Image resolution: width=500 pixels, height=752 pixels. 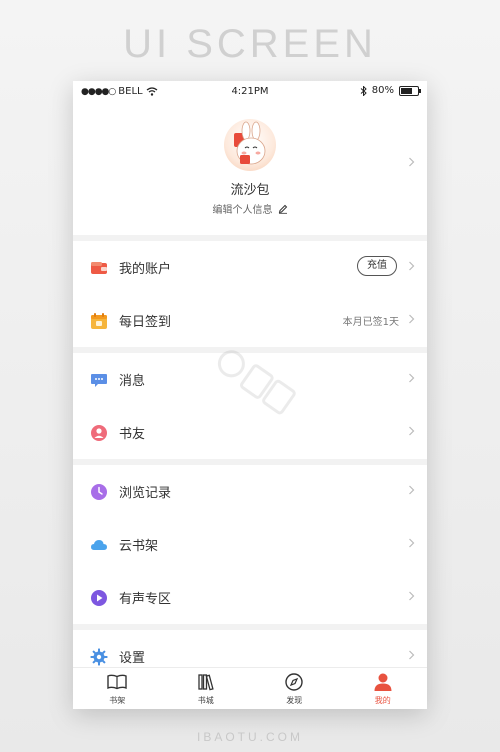 What do you see at coordinates (99, 321) in the screenshot?
I see `calendar-icon` at bounding box center [99, 321].